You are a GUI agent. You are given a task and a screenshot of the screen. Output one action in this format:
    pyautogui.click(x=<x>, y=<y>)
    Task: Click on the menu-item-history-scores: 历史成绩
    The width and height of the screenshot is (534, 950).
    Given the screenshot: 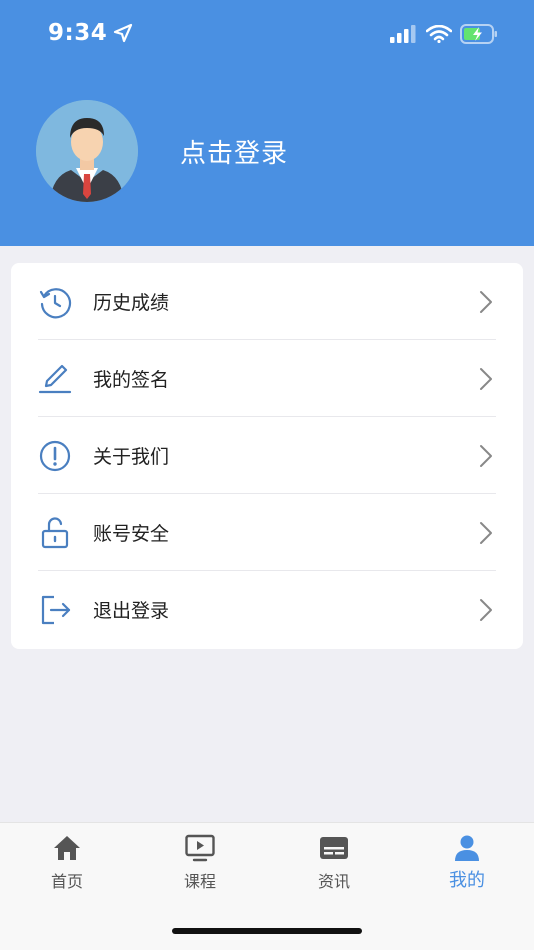 What is the action you would take?
    pyautogui.click(x=267, y=301)
    